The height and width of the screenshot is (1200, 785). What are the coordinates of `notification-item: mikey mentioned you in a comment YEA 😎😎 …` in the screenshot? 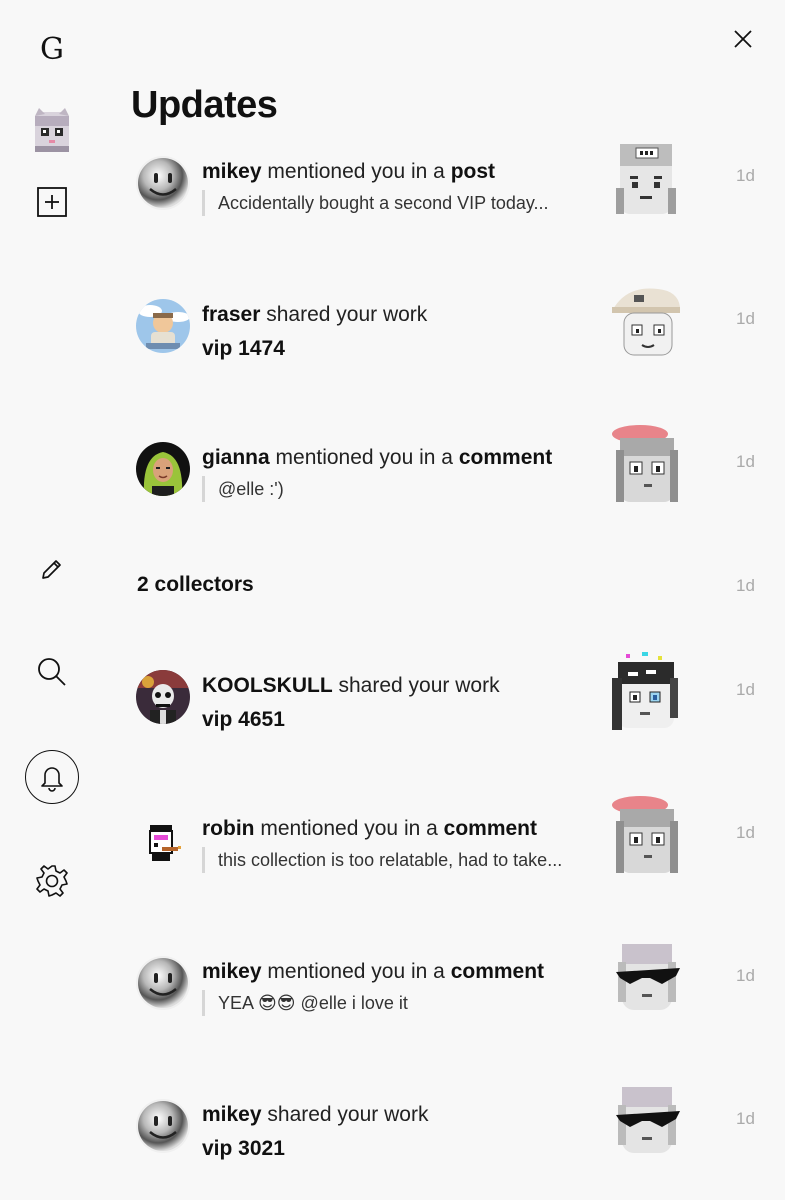 It's located at (450, 1000).